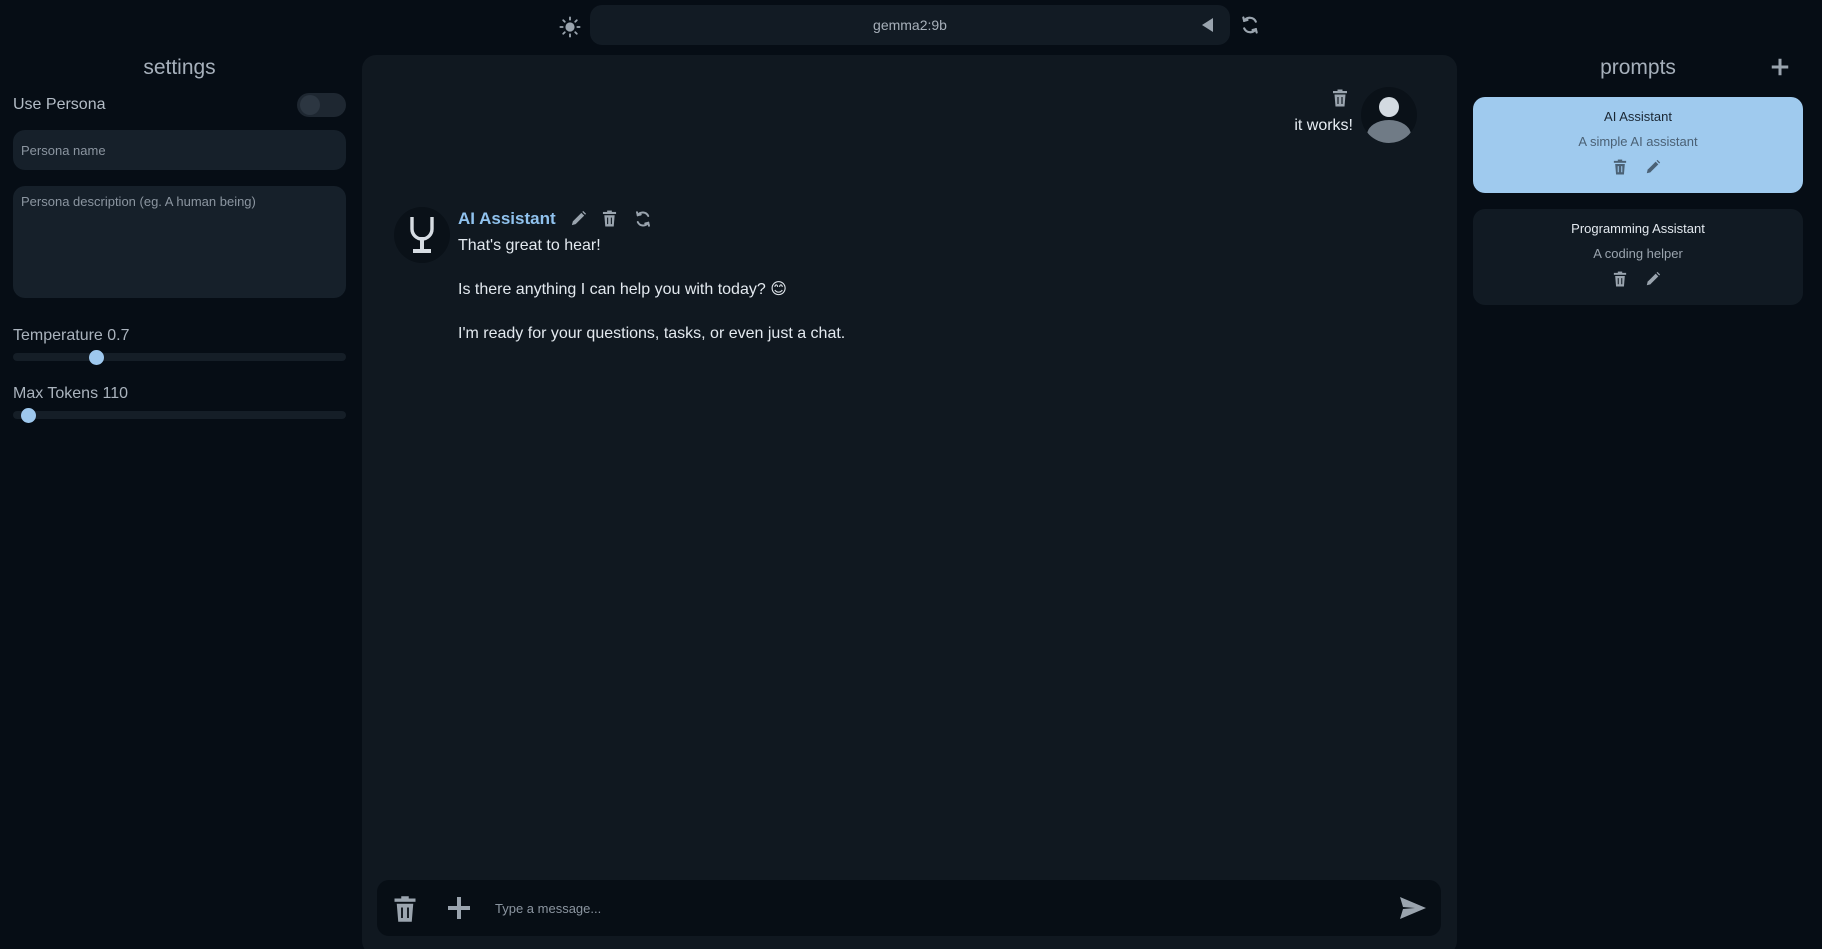  I want to click on new-chat-button, so click(459, 908).